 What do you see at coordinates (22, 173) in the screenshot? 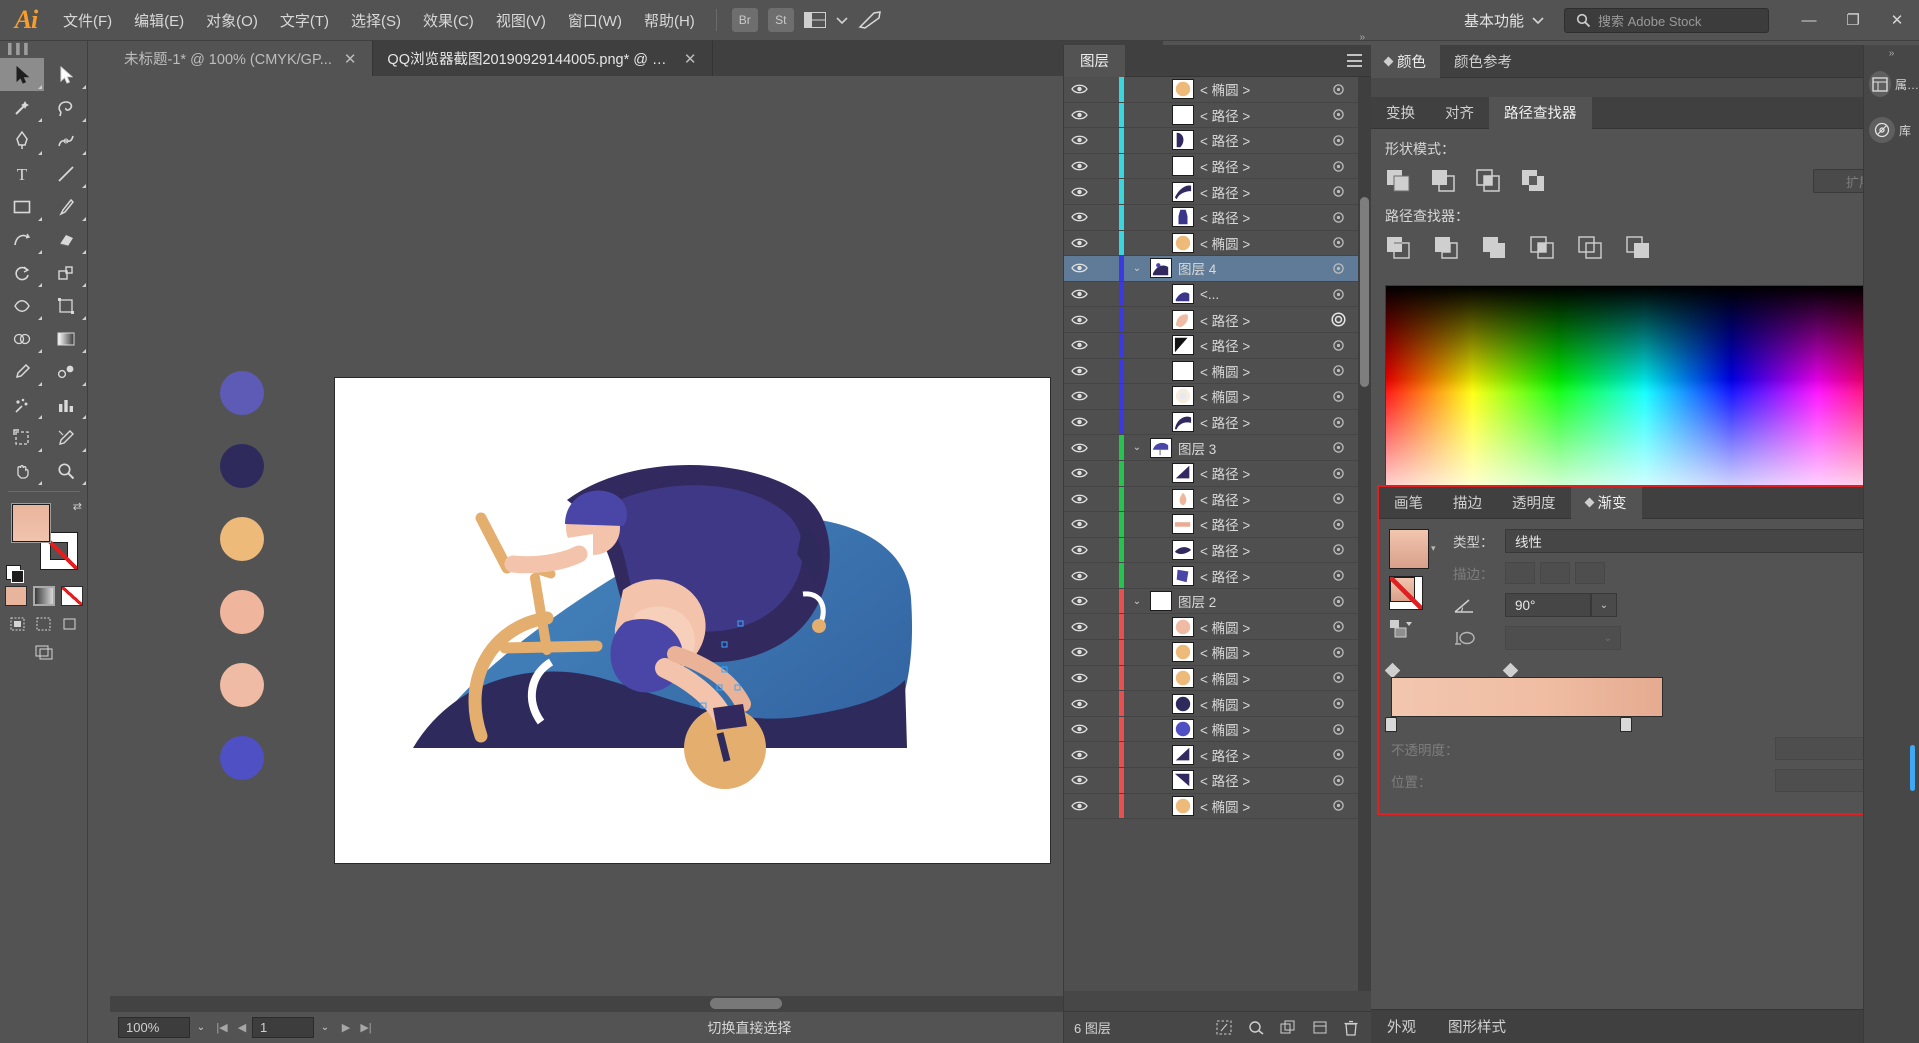
I see `type-tool: T` at bounding box center [22, 173].